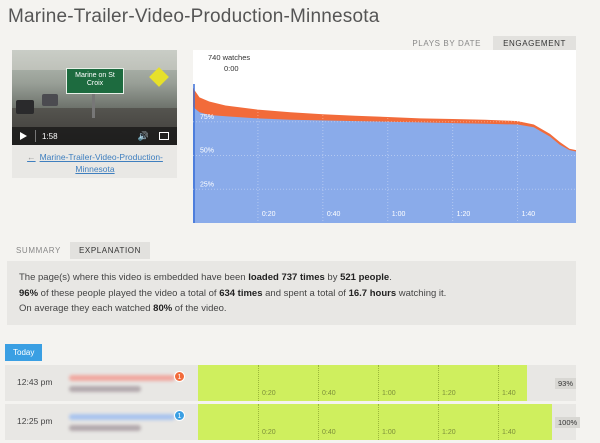  What do you see at coordinates (566, 383) in the screenshot?
I see `session-percent-watched: 93%` at bounding box center [566, 383].